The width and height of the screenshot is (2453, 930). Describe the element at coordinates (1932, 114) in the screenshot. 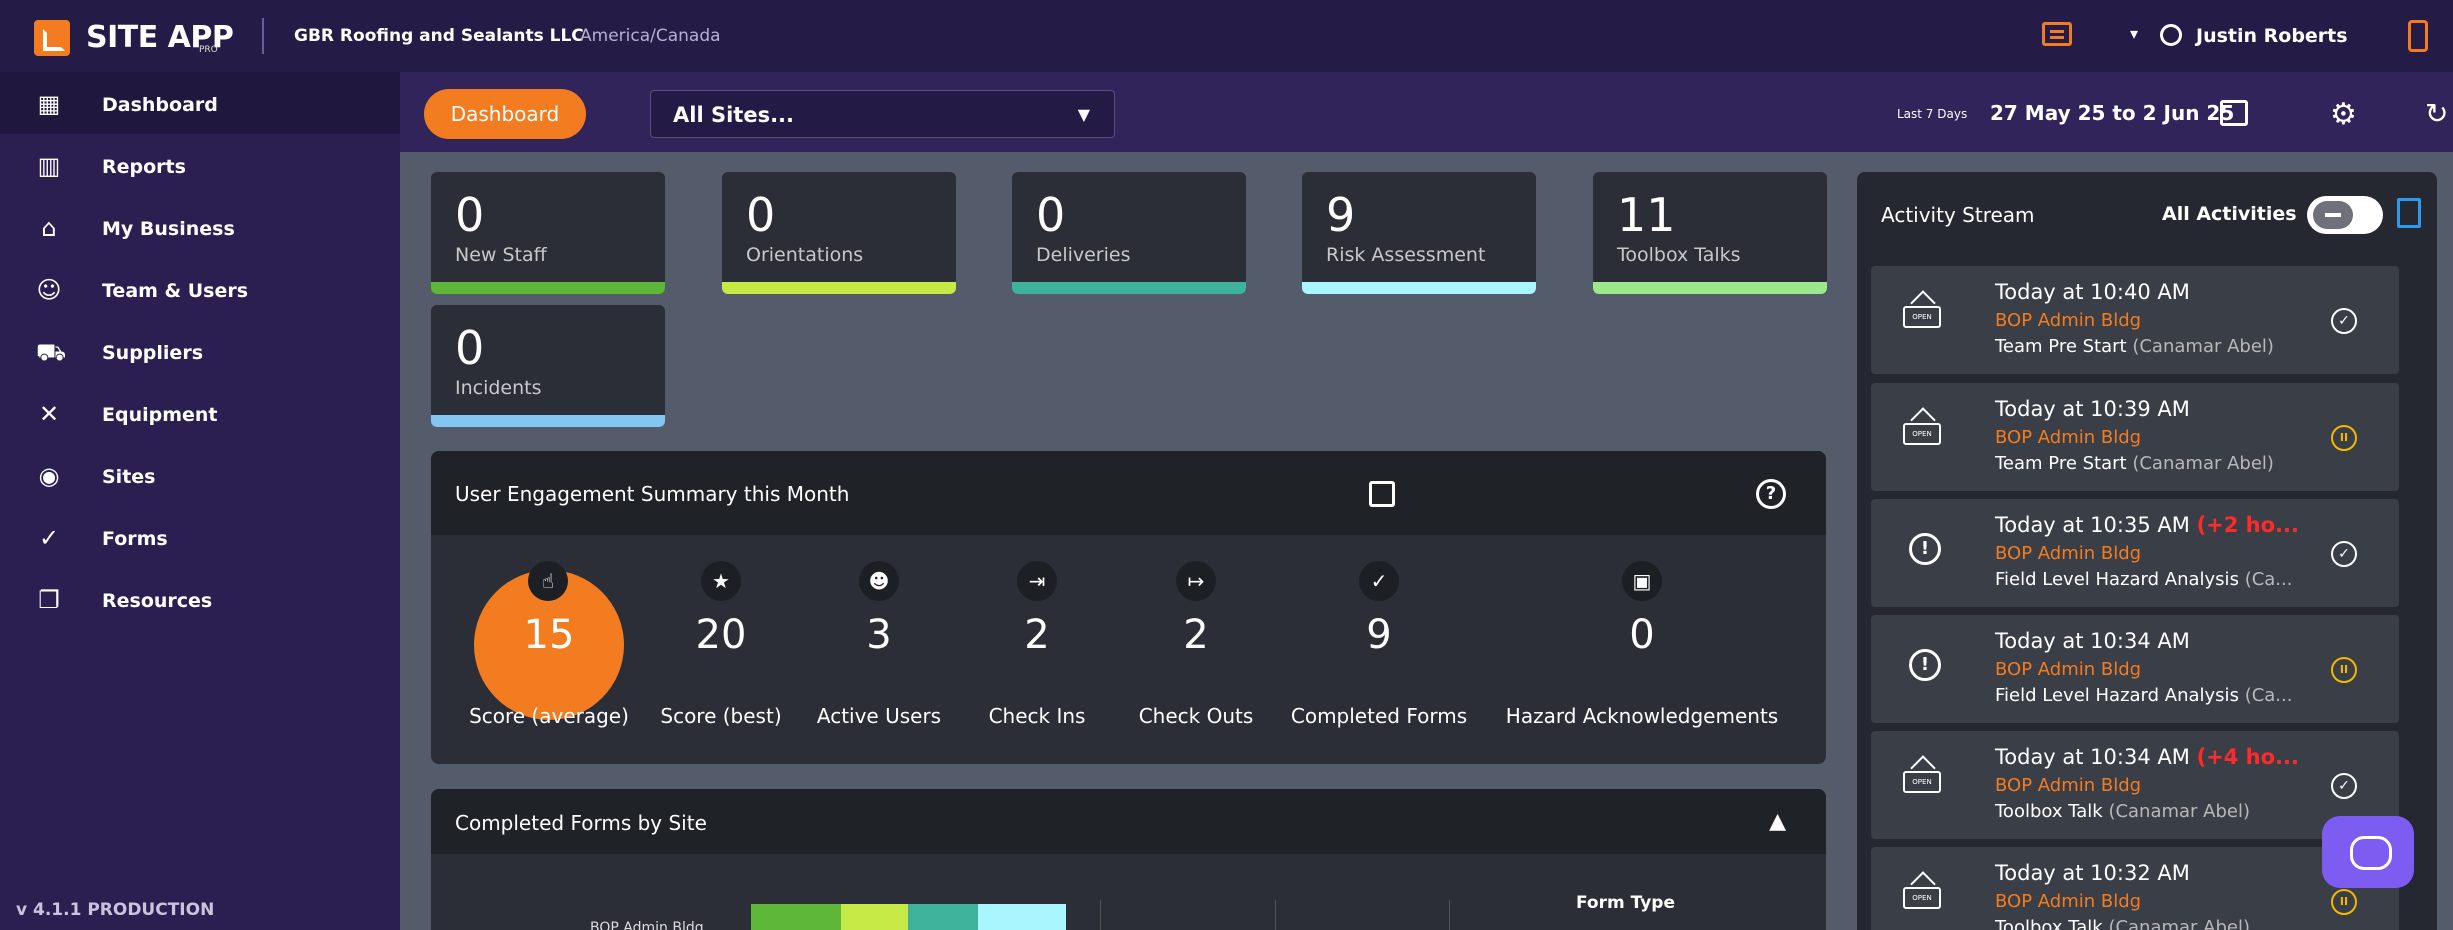

I see `date-range-label: Last 7 Days` at that location.